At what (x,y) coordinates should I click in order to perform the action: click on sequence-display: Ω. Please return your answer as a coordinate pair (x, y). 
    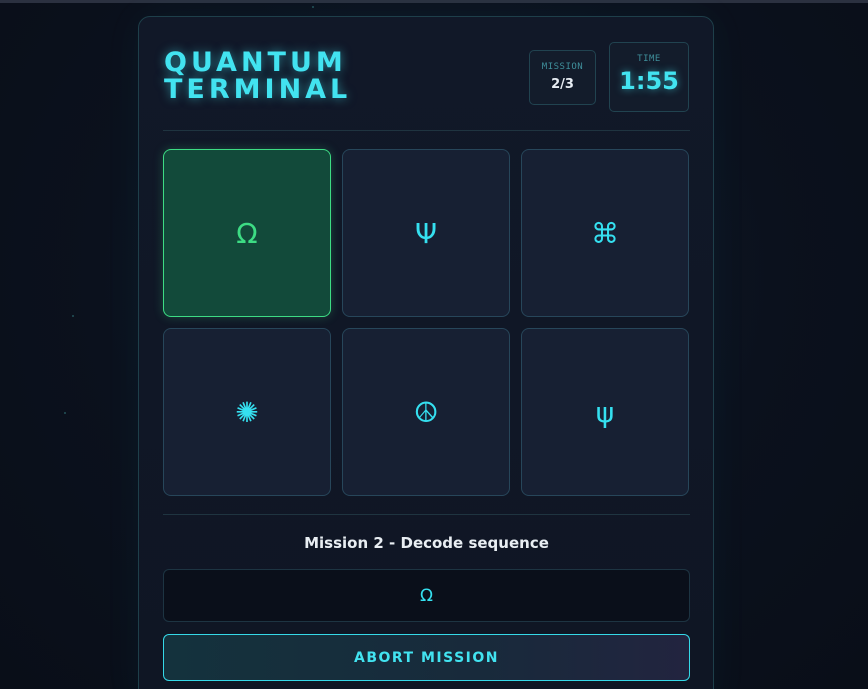
    Looking at the image, I should click on (426, 595).